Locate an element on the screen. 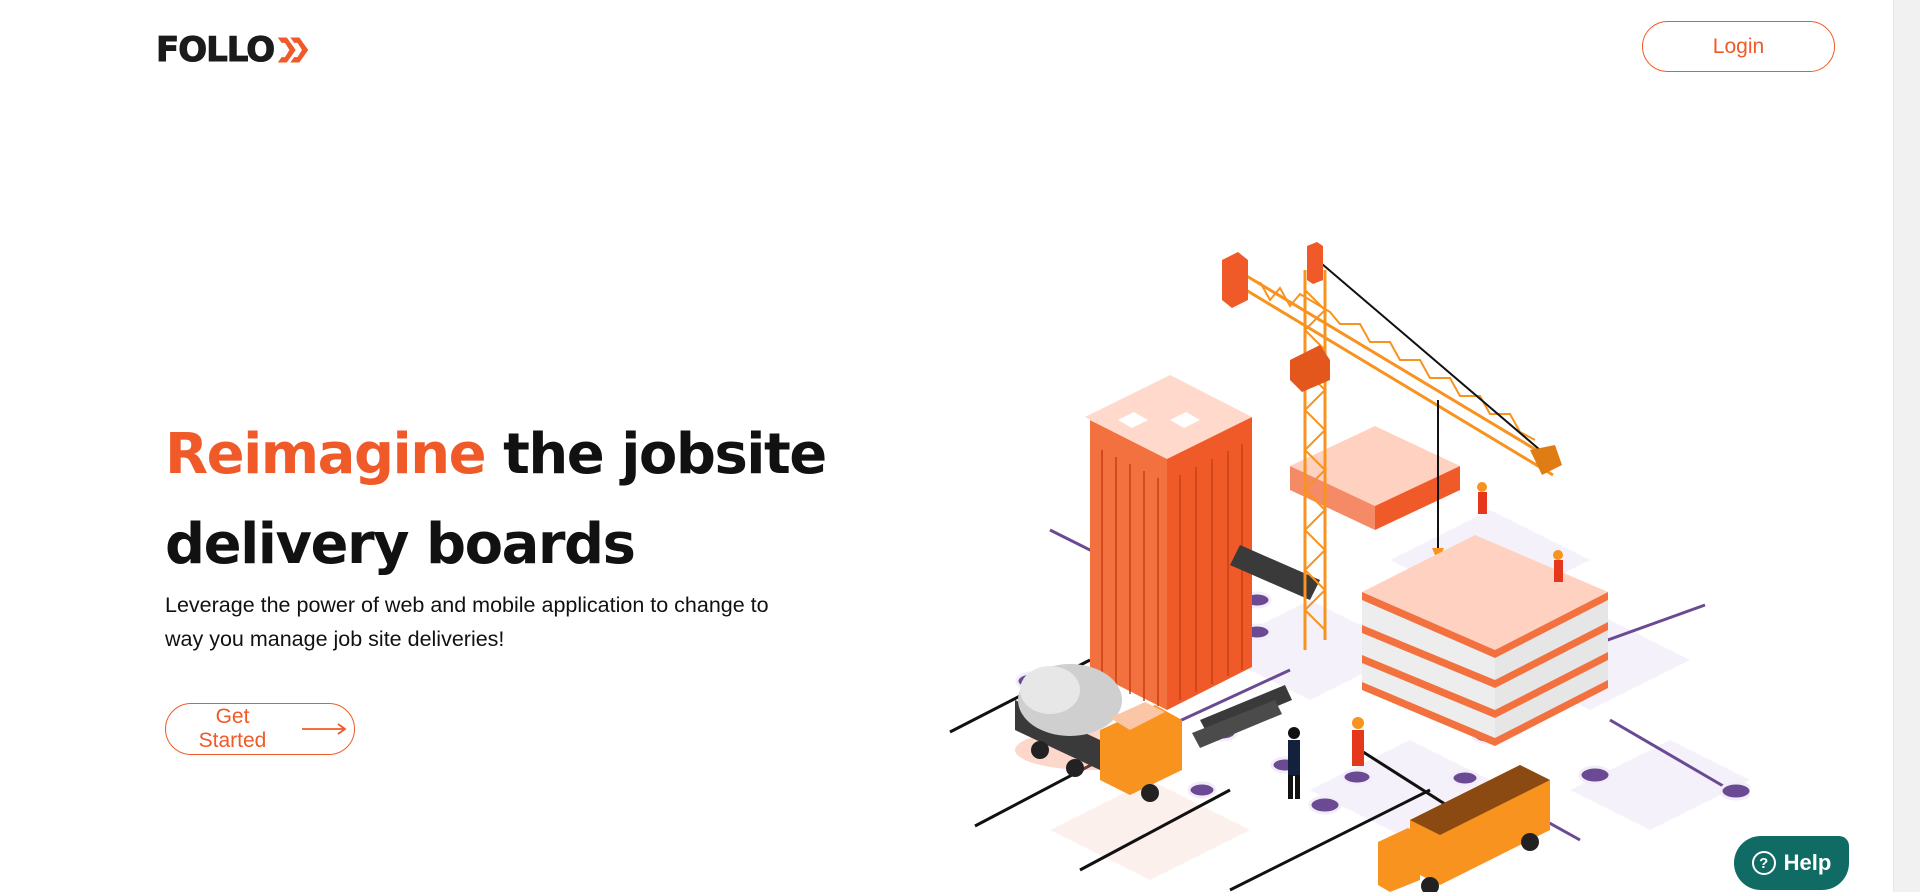 This screenshot has width=1920, height=892. page-scrollbar is located at coordinates (1906, 446).